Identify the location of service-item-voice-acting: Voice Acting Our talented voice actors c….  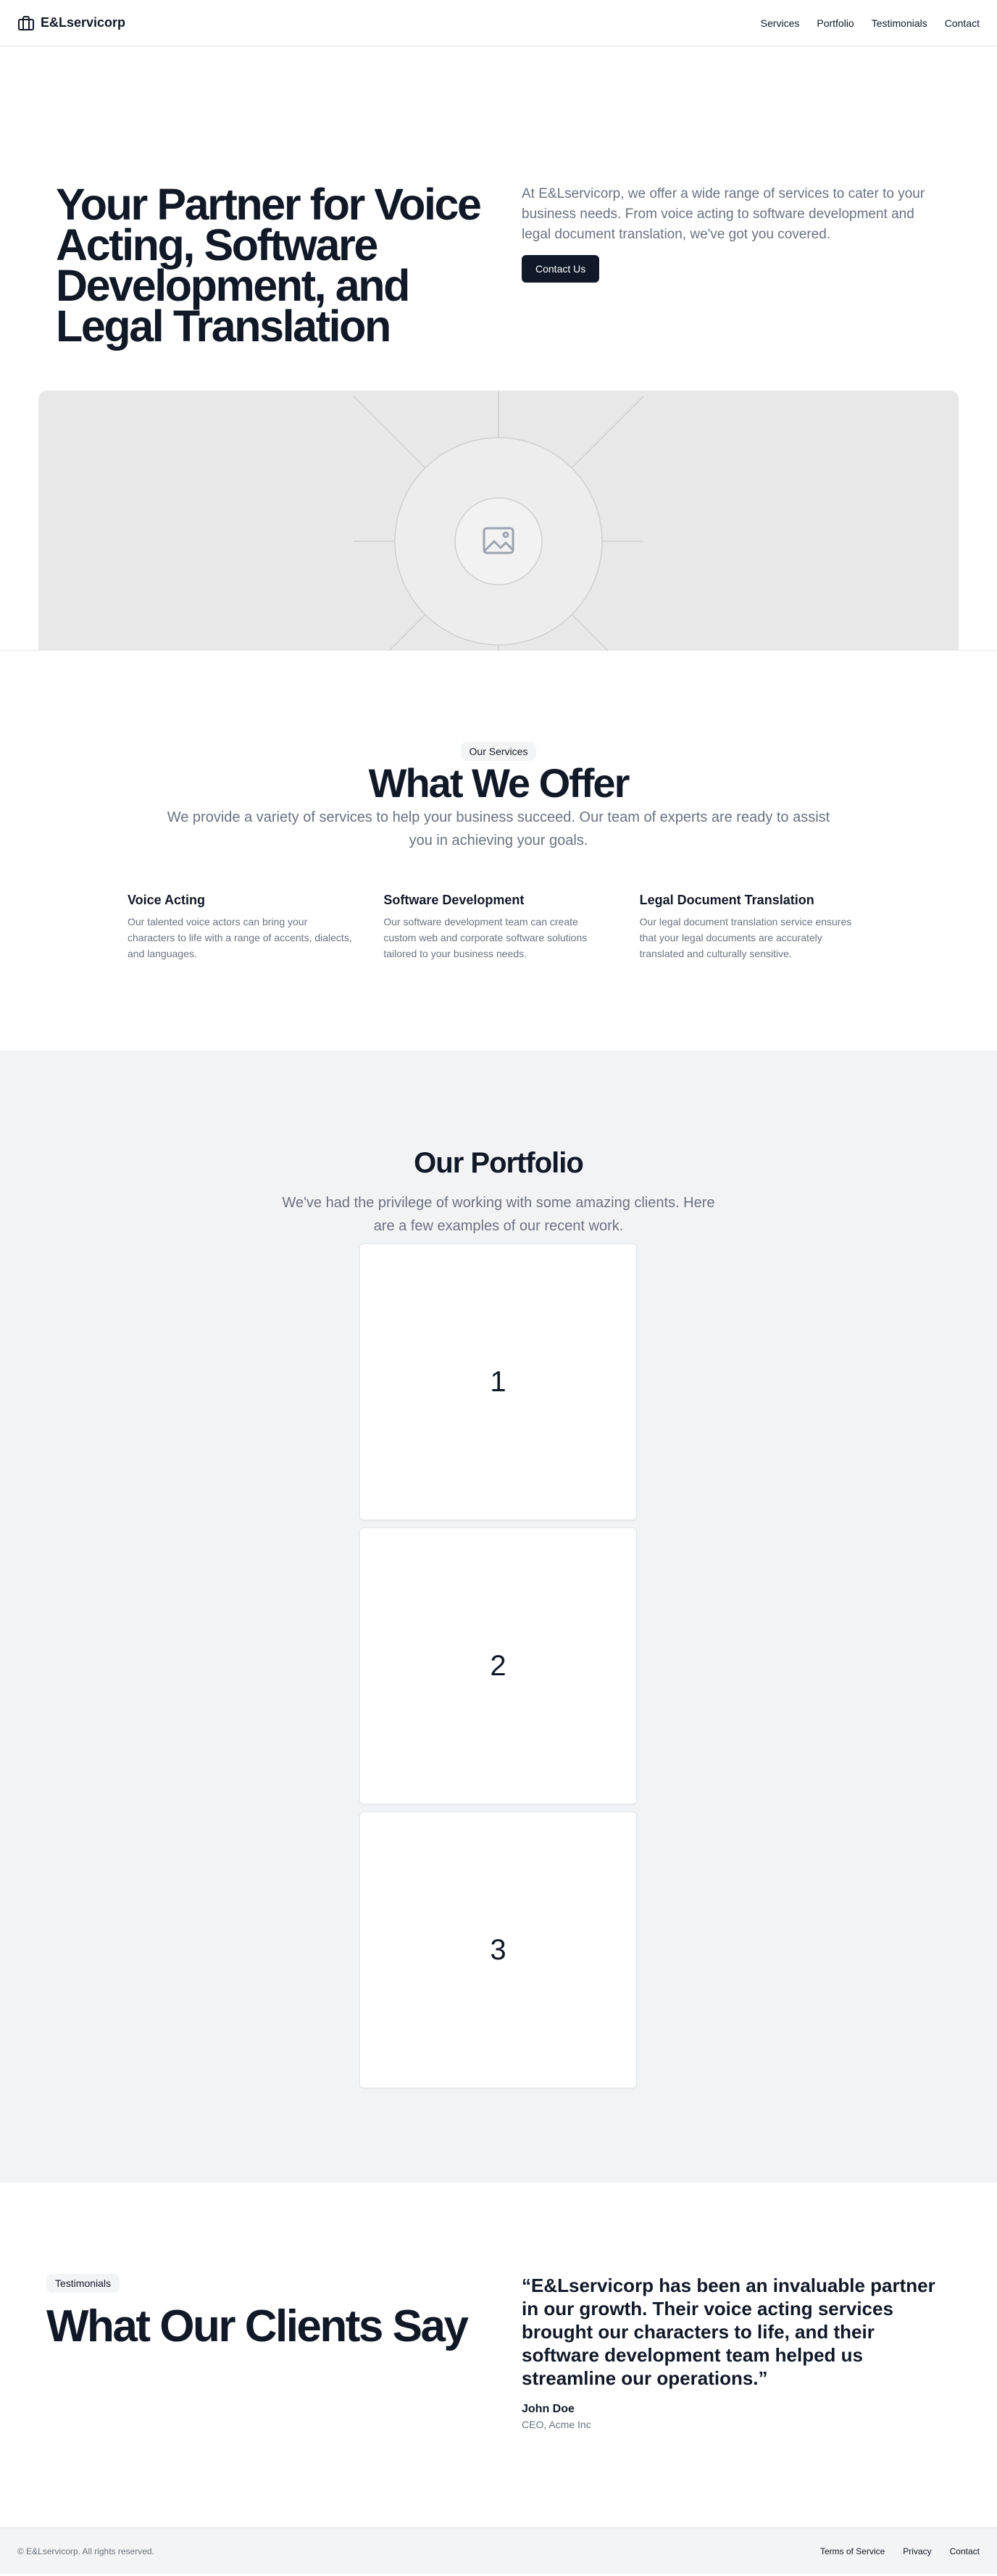
(245, 927).